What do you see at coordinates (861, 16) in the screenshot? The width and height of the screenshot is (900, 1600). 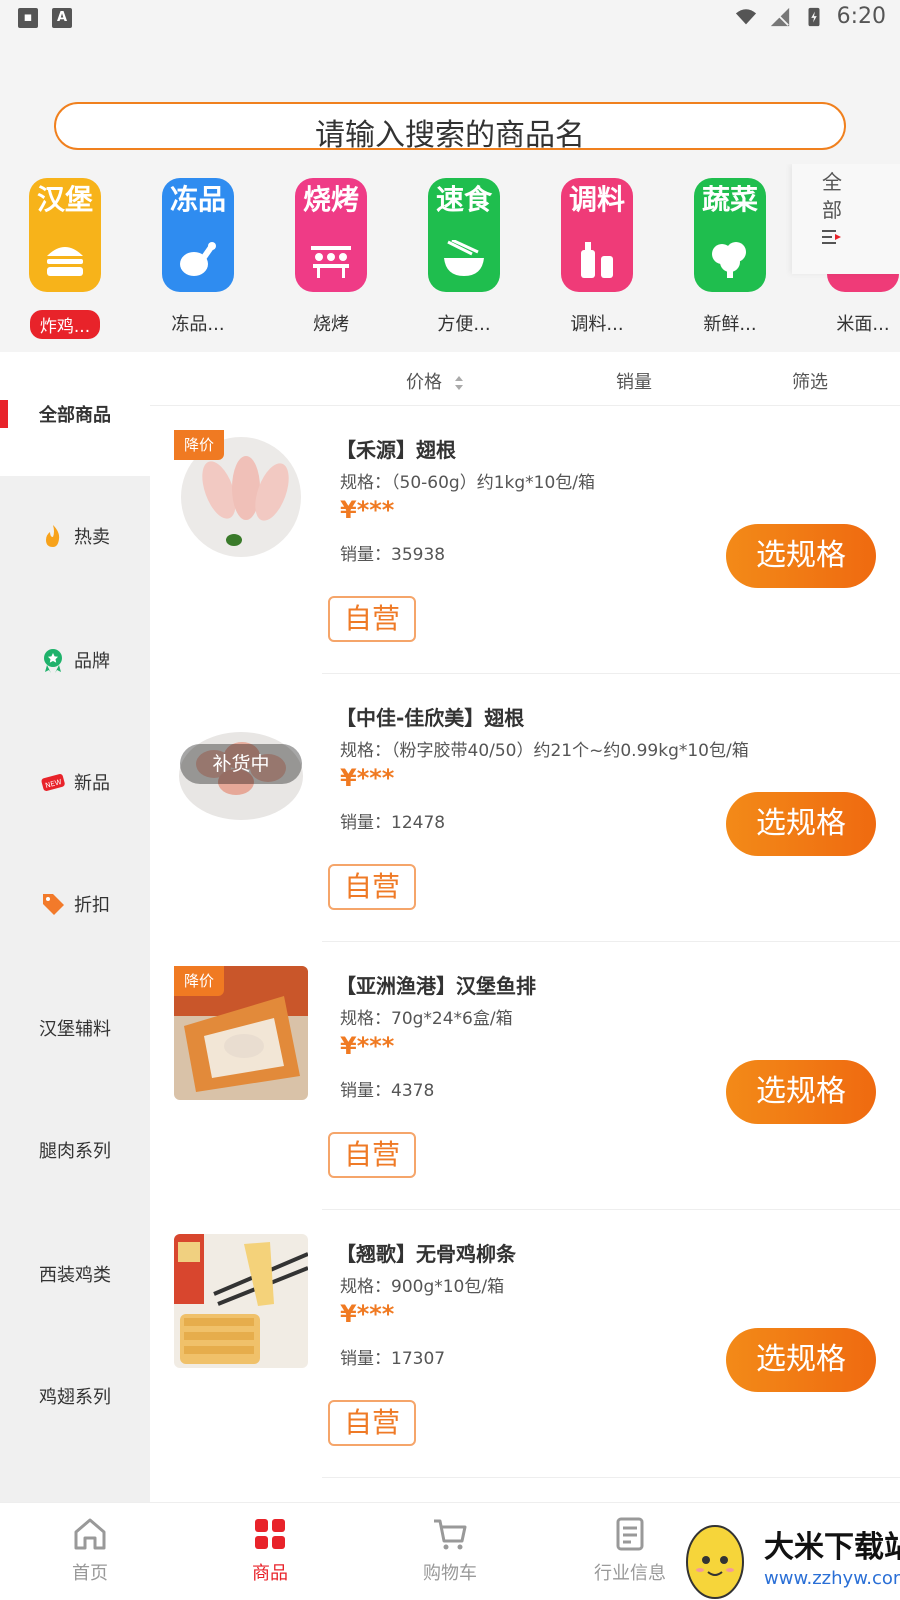 I see `clock: 6:20` at bounding box center [861, 16].